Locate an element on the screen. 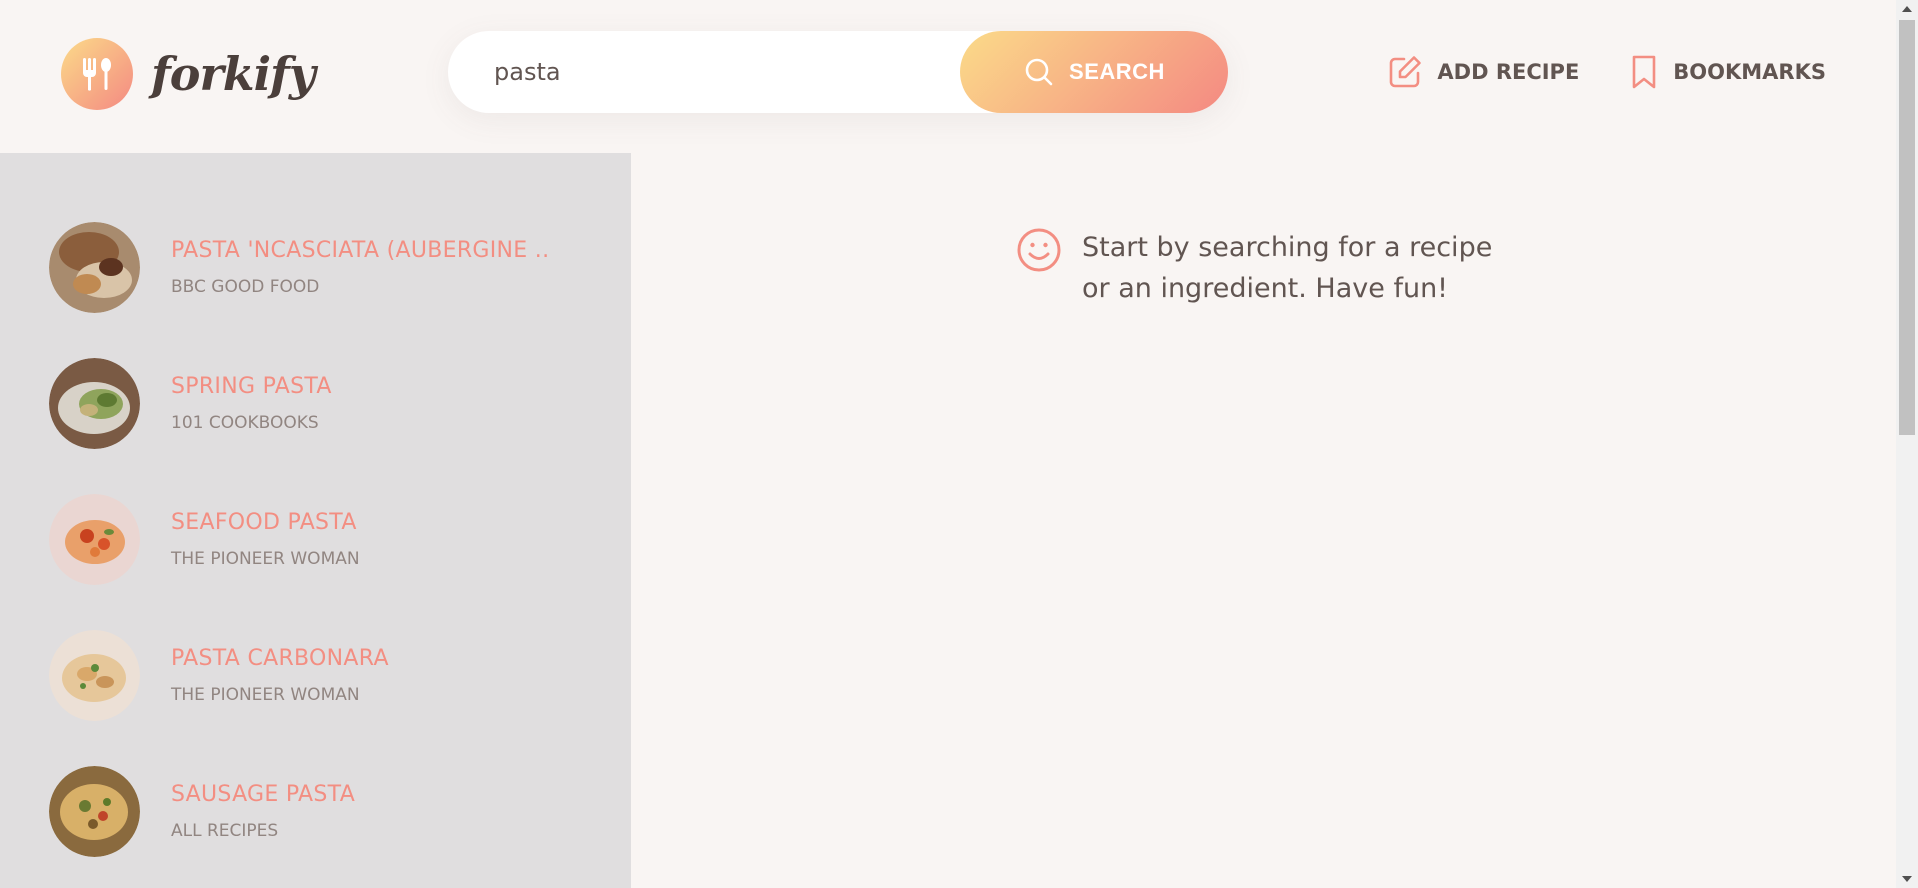  result-publisher: BBC GOOD FOOD is located at coordinates (245, 286).